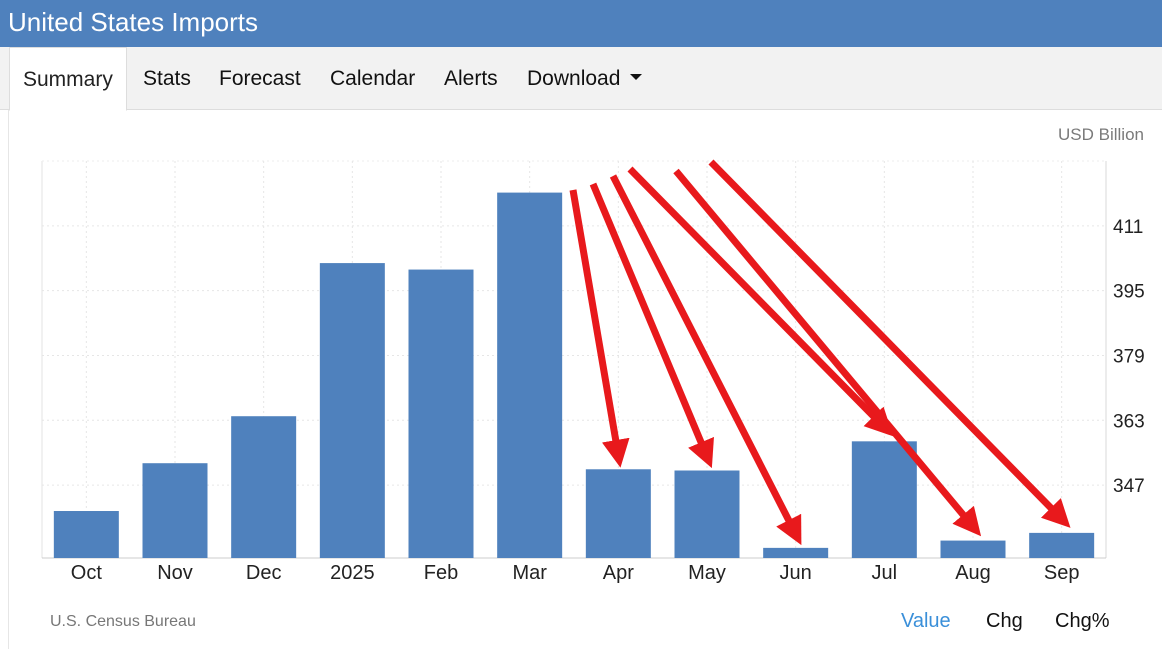  I want to click on x-tick-label: May, so click(707, 573).